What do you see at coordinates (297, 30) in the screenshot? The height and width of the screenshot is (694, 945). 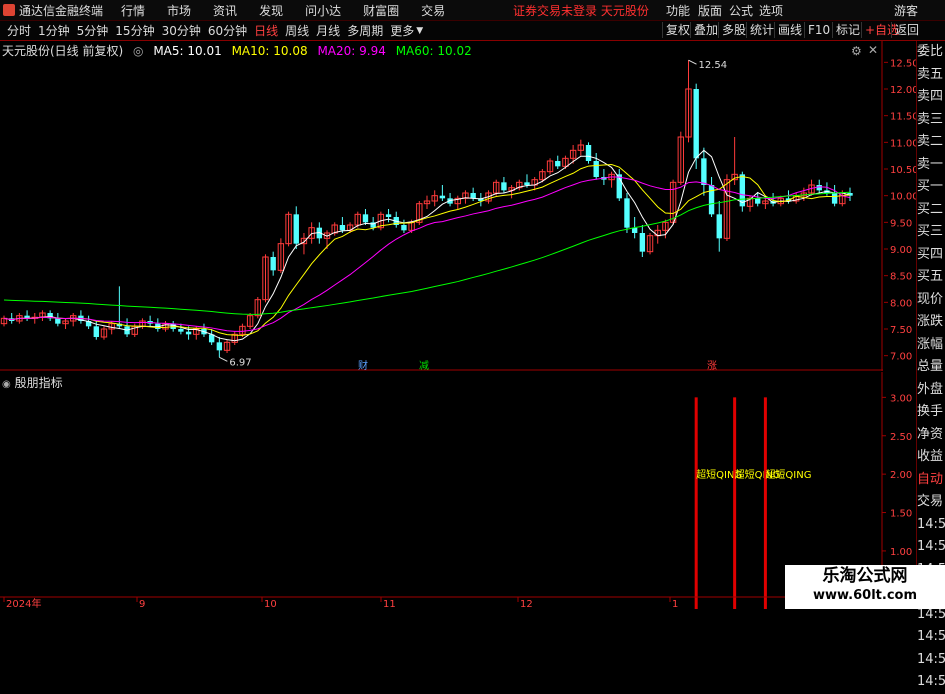 I see `period-weekly: 周线` at bounding box center [297, 30].